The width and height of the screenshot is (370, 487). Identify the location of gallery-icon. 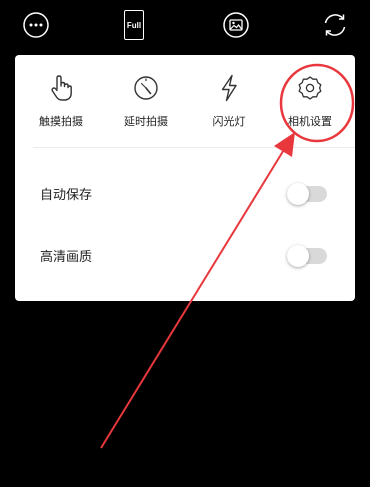
(236, 25).